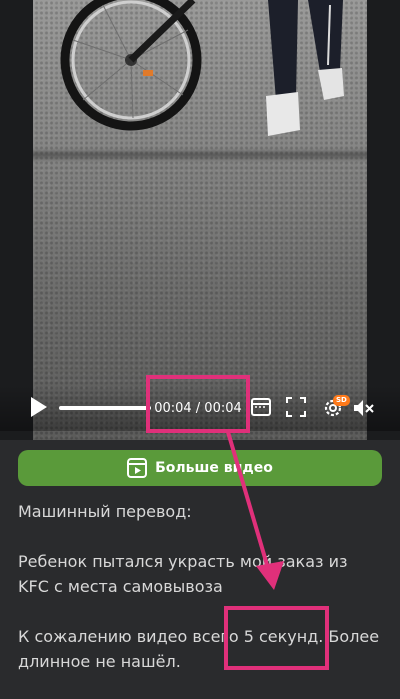 The image size is (400, 699). I want to click on play-icon, so click(39, 407).